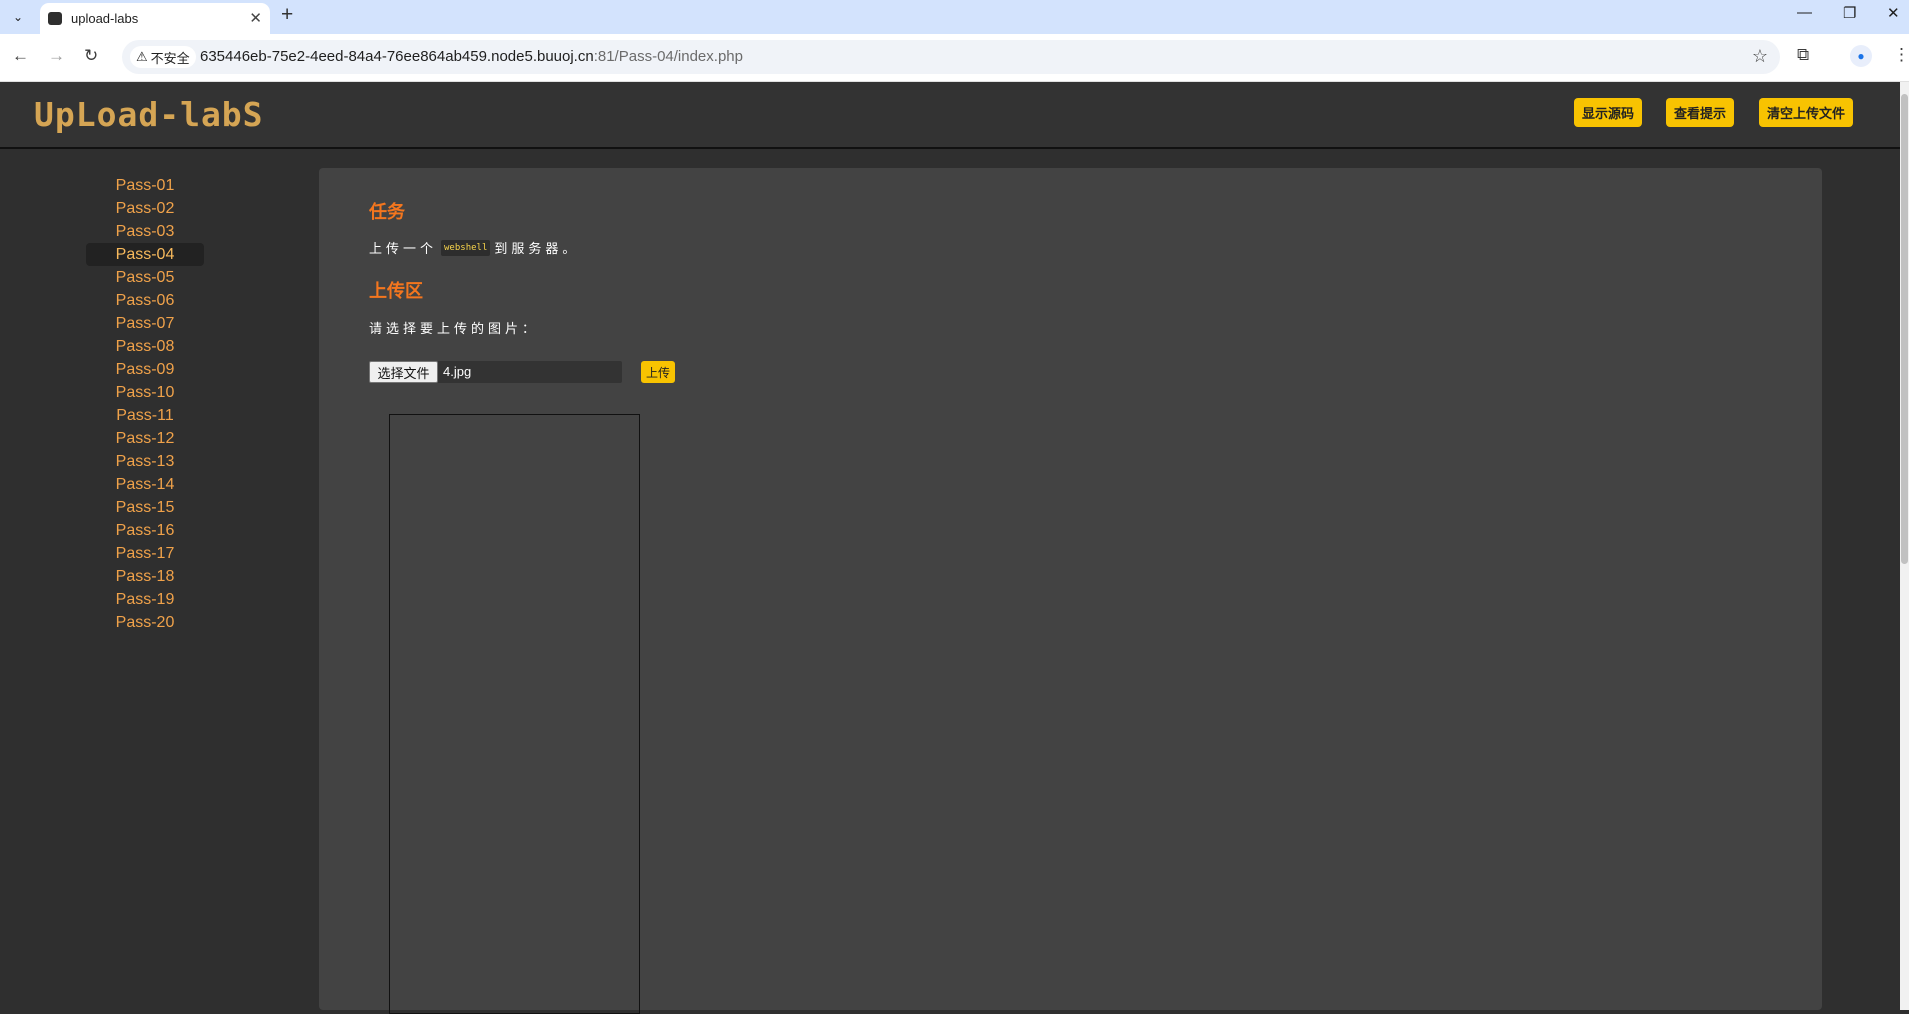 Image resolution: width=1909 pixels, height=1014 pixels. Describe the element at coordinates (145, 346) in the screenshot. I see `menu-item-pass-08: Pass-08` at that location.